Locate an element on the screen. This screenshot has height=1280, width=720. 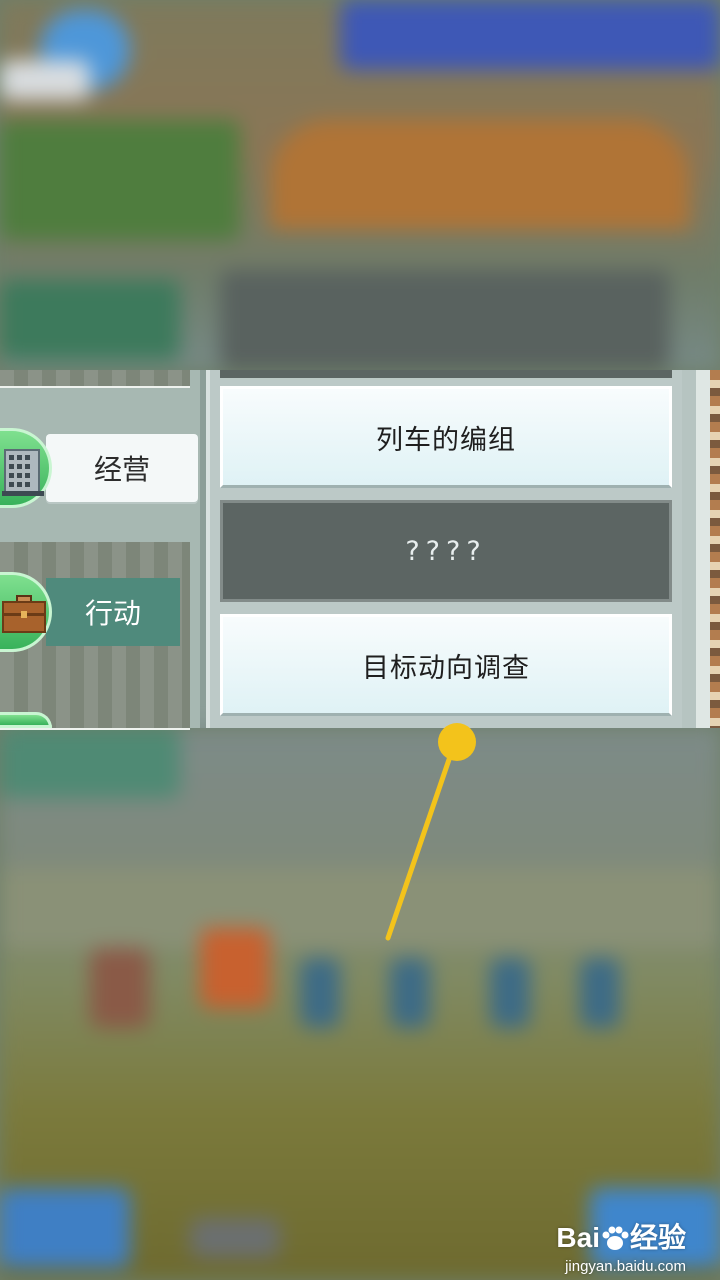
option-list-top-edge is located at coordinates (446, 374).